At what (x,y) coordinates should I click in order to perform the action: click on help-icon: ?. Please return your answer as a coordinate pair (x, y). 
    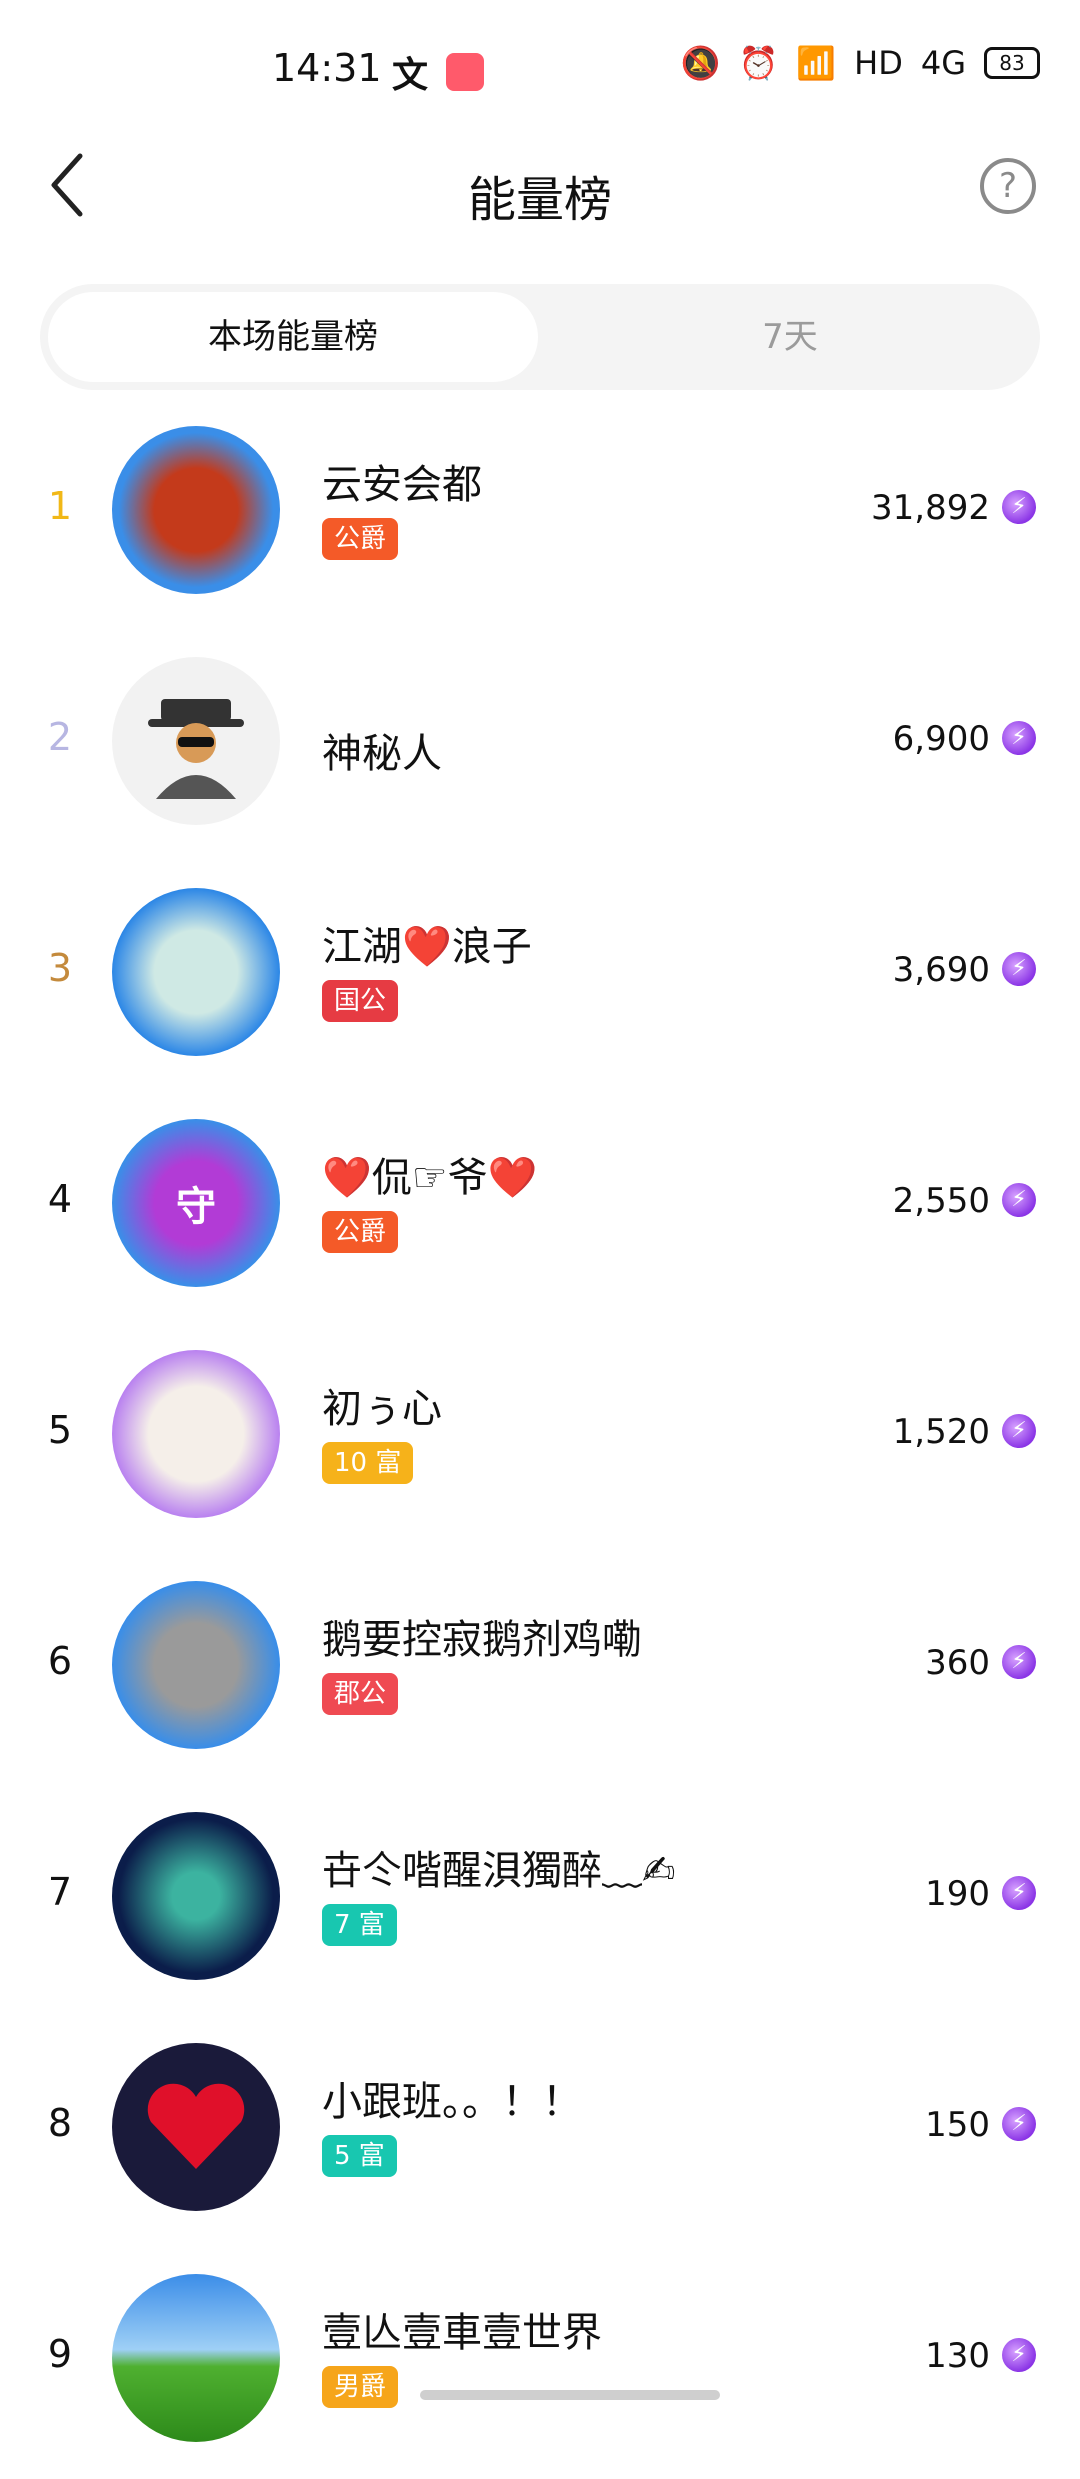
    Looking at the image, I should click on (1008, 186).